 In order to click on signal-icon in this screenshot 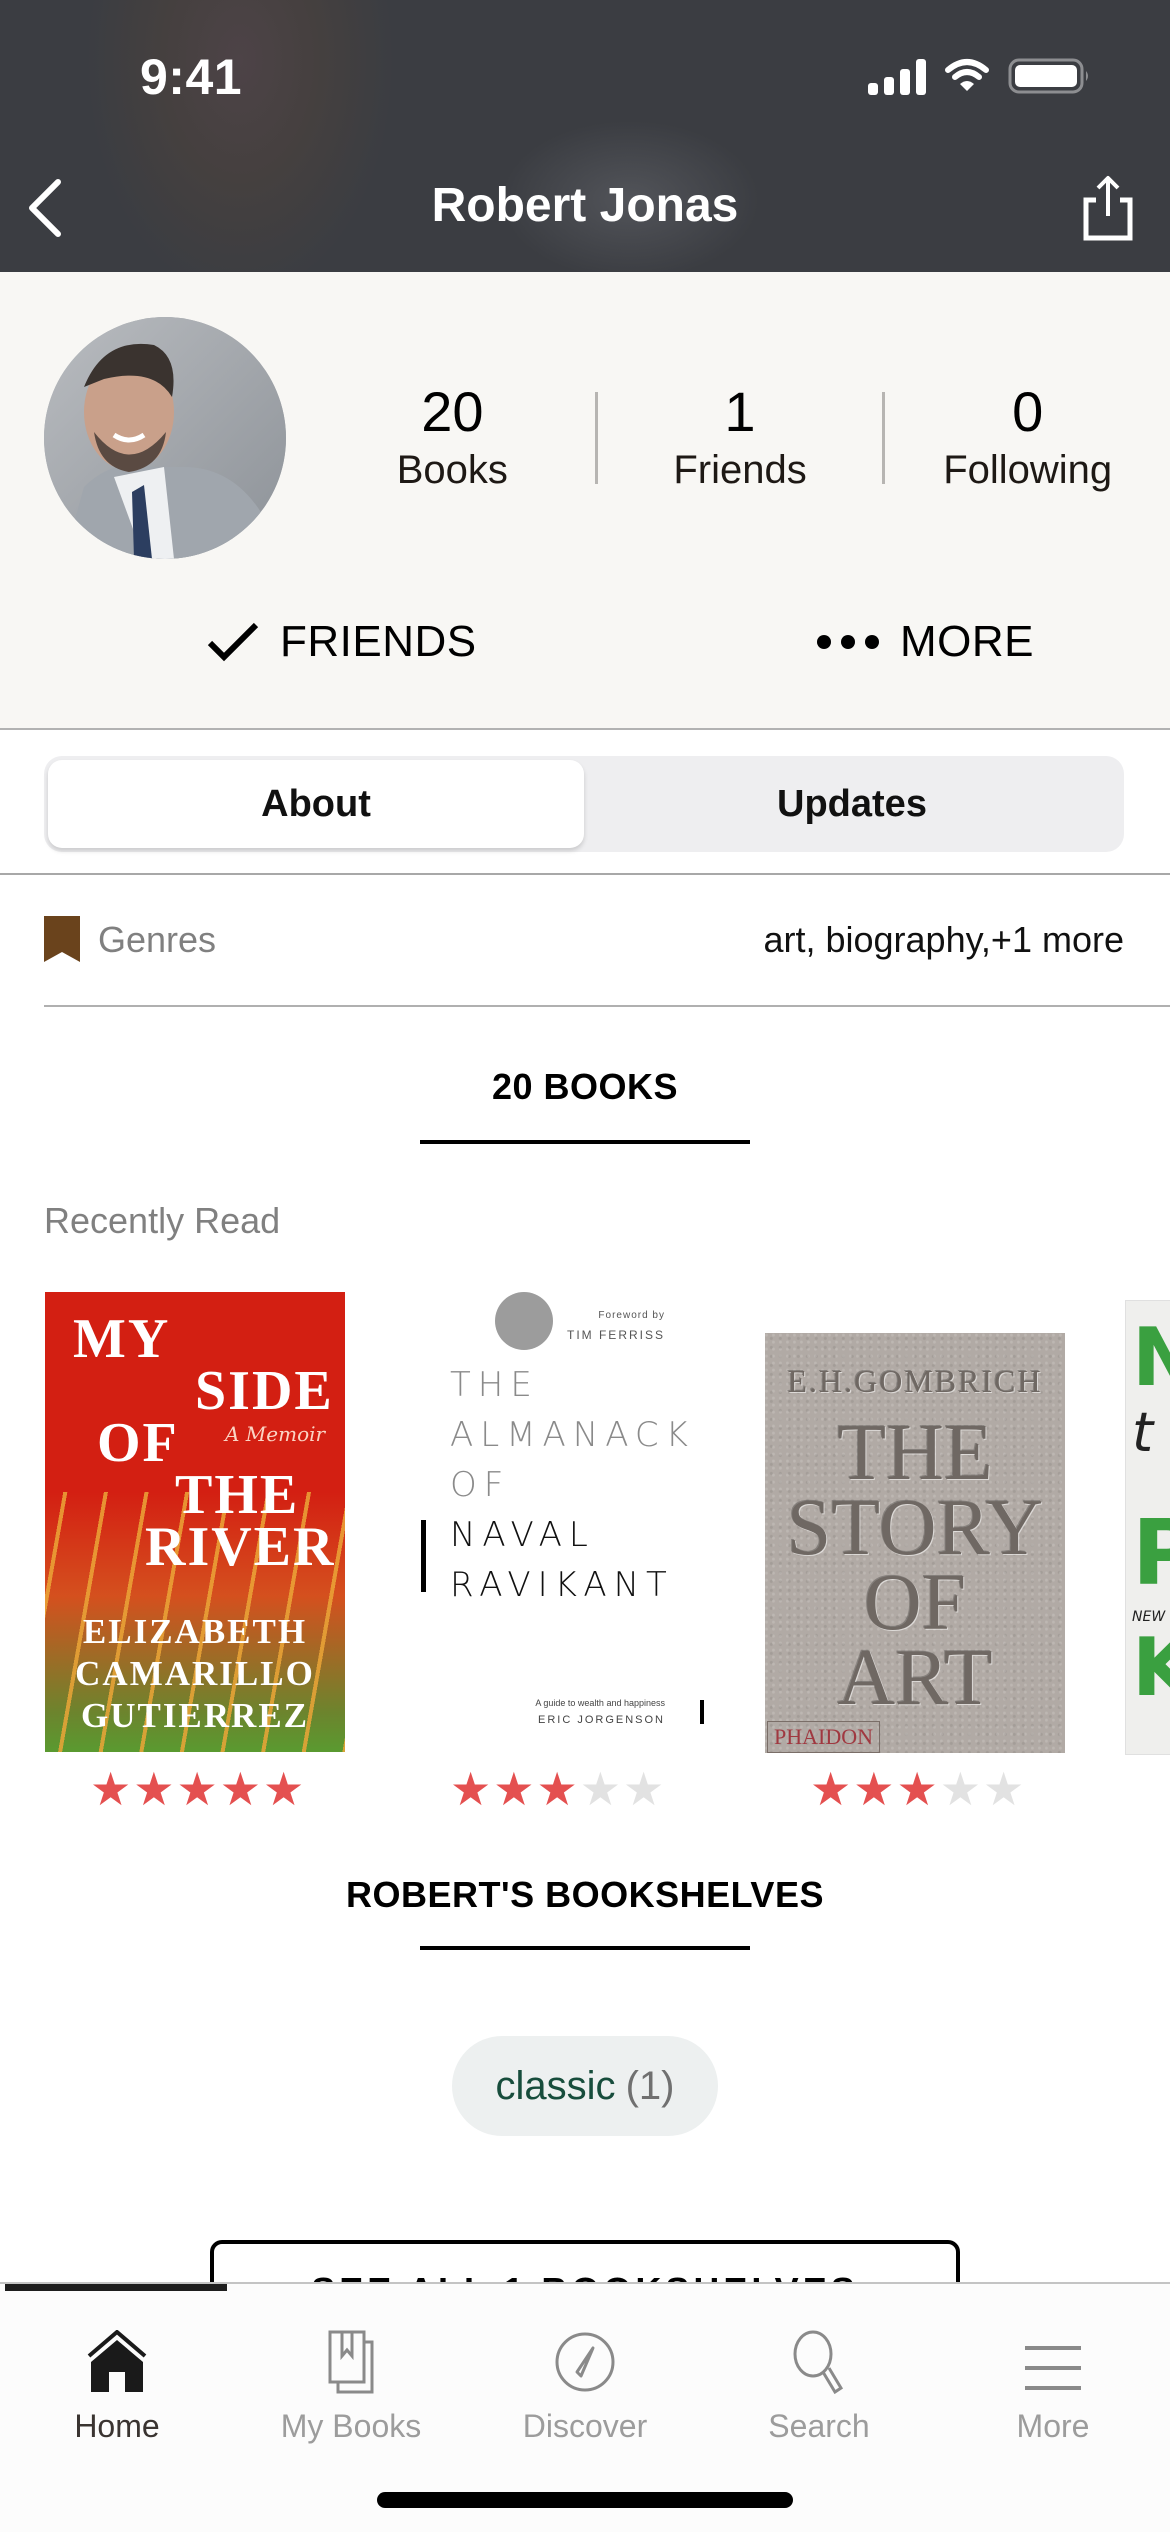, I will do `click(897, 76)`.